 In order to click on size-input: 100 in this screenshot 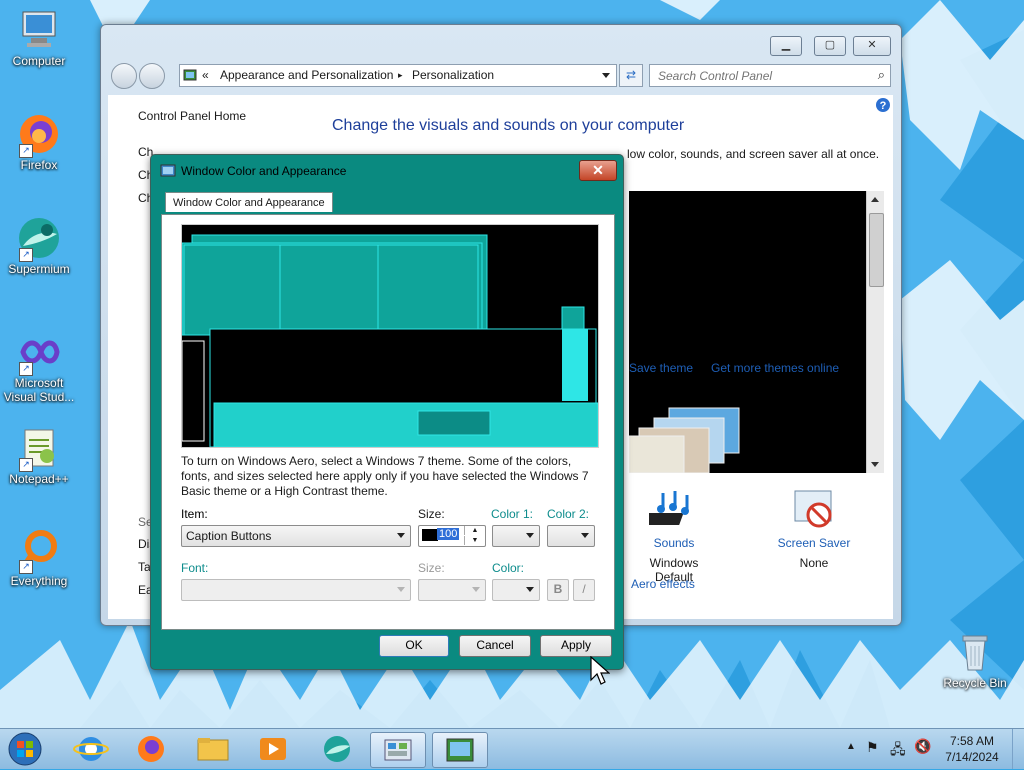, I will do `click(448, 534)`.